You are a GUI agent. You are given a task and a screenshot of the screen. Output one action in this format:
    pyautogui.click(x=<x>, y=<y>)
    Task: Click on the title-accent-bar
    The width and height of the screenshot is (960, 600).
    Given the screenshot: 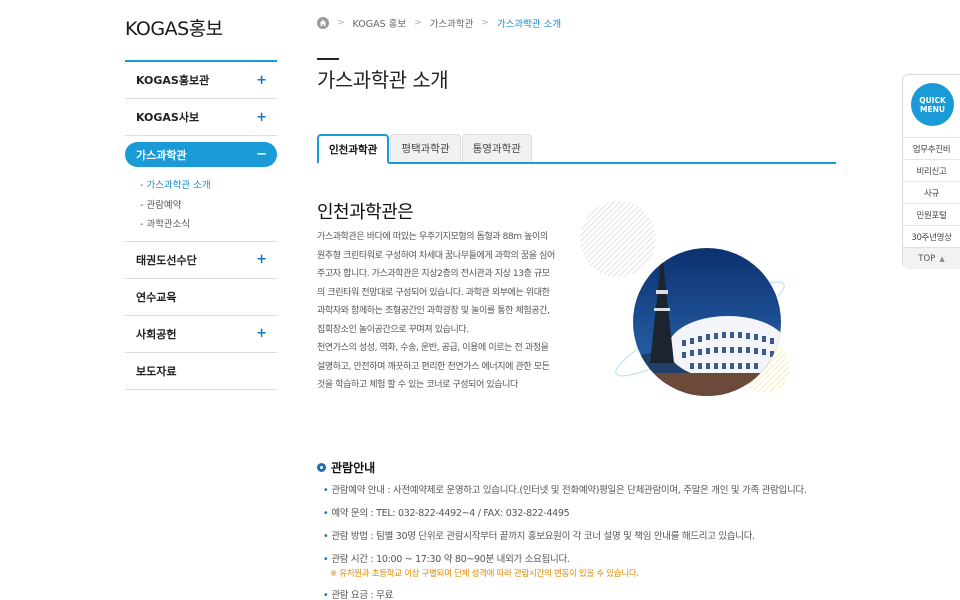 What is the action you would take?
    pyautogui.click(x=328, y=59)
    